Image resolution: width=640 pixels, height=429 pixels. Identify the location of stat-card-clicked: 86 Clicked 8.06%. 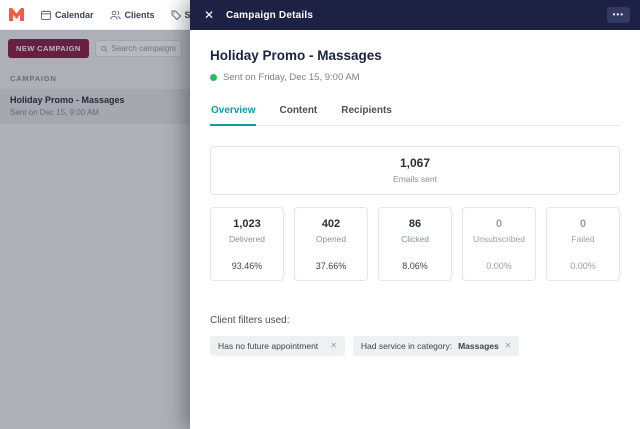
(415, 244).